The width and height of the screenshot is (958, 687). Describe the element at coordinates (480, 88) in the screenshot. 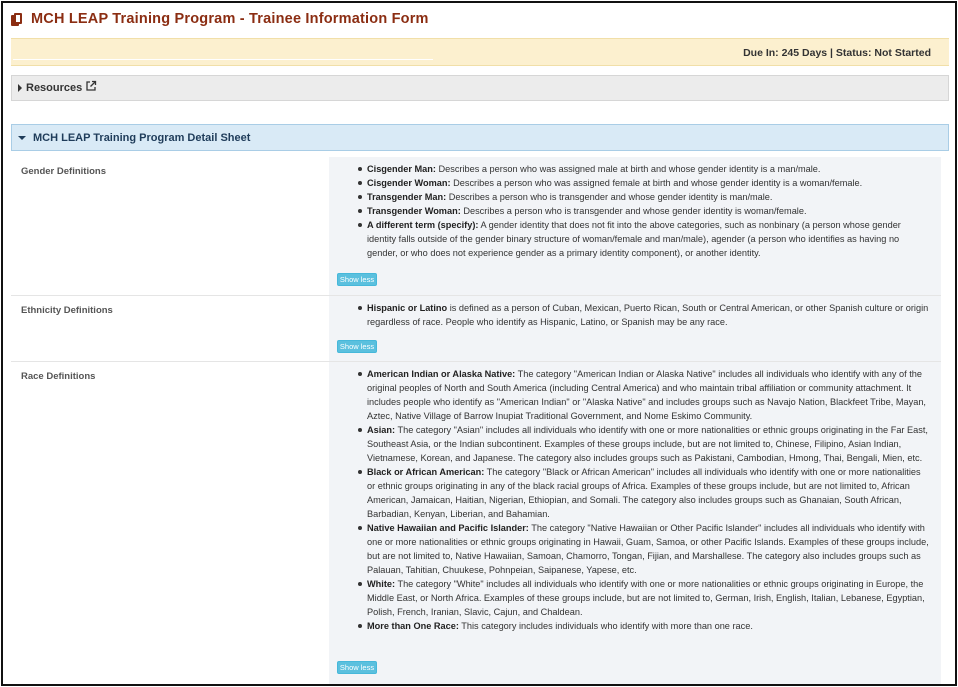

I see `resources-toggle: Resources` at that location.